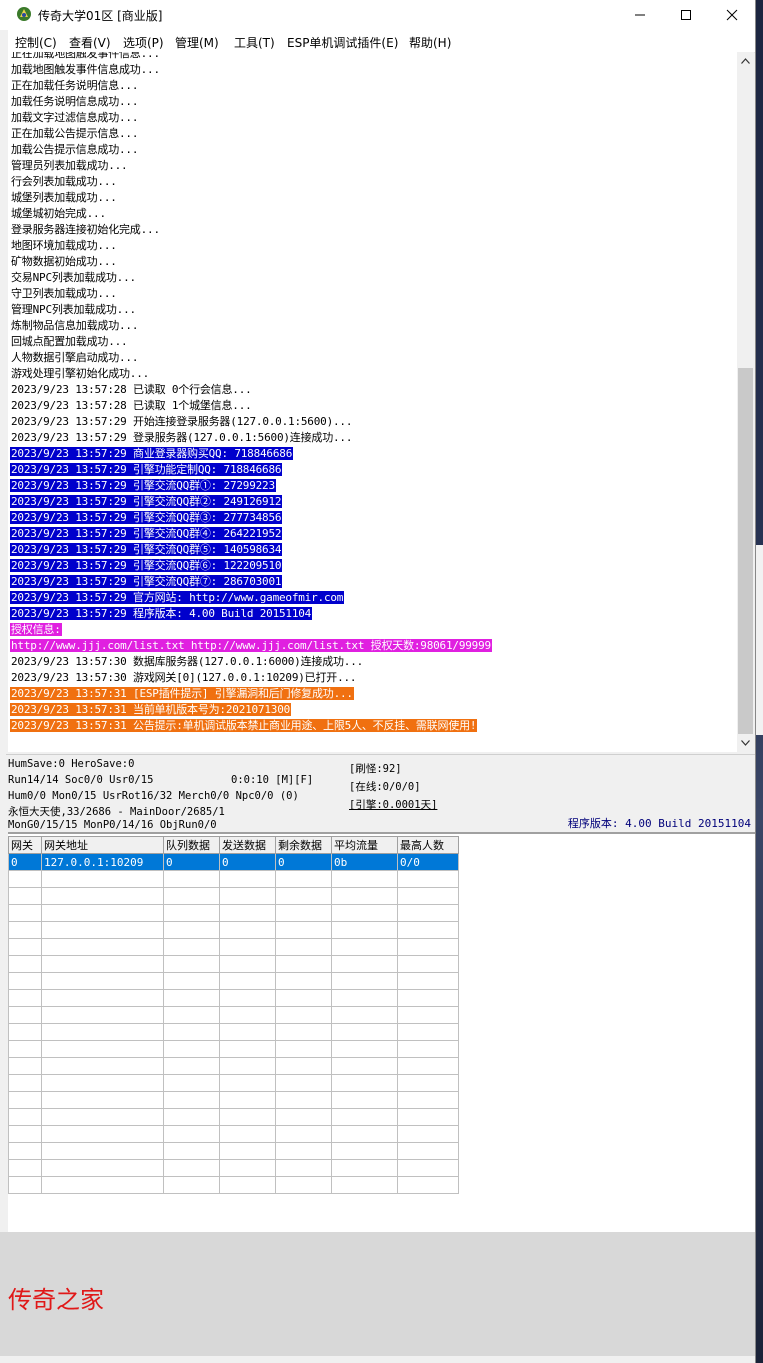  I want to click on log-line-text: 2023/9/23 13:57:29 引擎交流QQ群⑦: 286703001, so click(146, 581).